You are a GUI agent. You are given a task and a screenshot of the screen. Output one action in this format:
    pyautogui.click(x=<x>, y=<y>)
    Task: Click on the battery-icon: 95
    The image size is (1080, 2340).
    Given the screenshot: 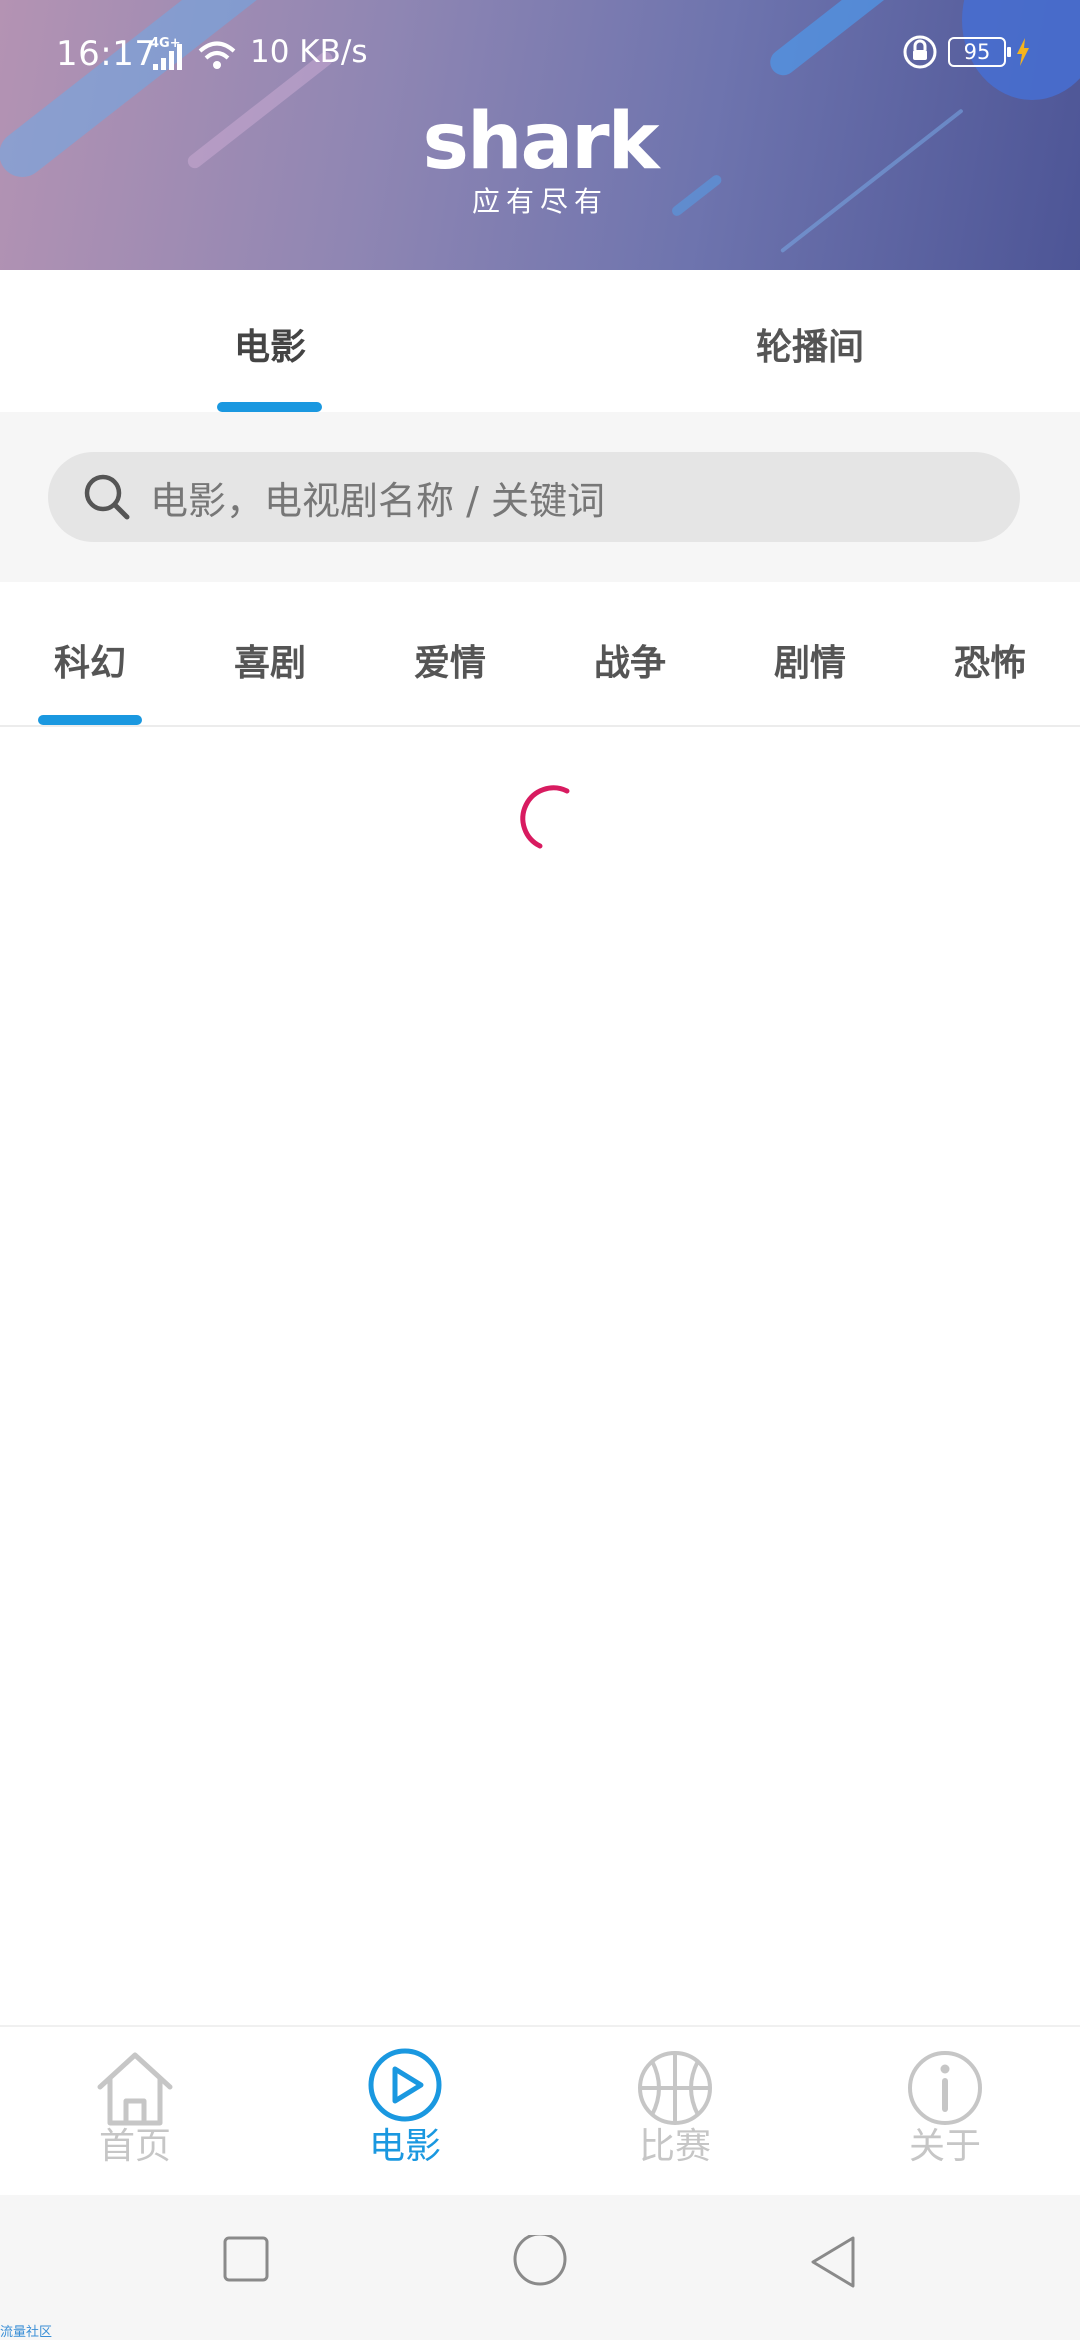 What is the action you would take?
    pyautogui.click(x=979, y=52)
    